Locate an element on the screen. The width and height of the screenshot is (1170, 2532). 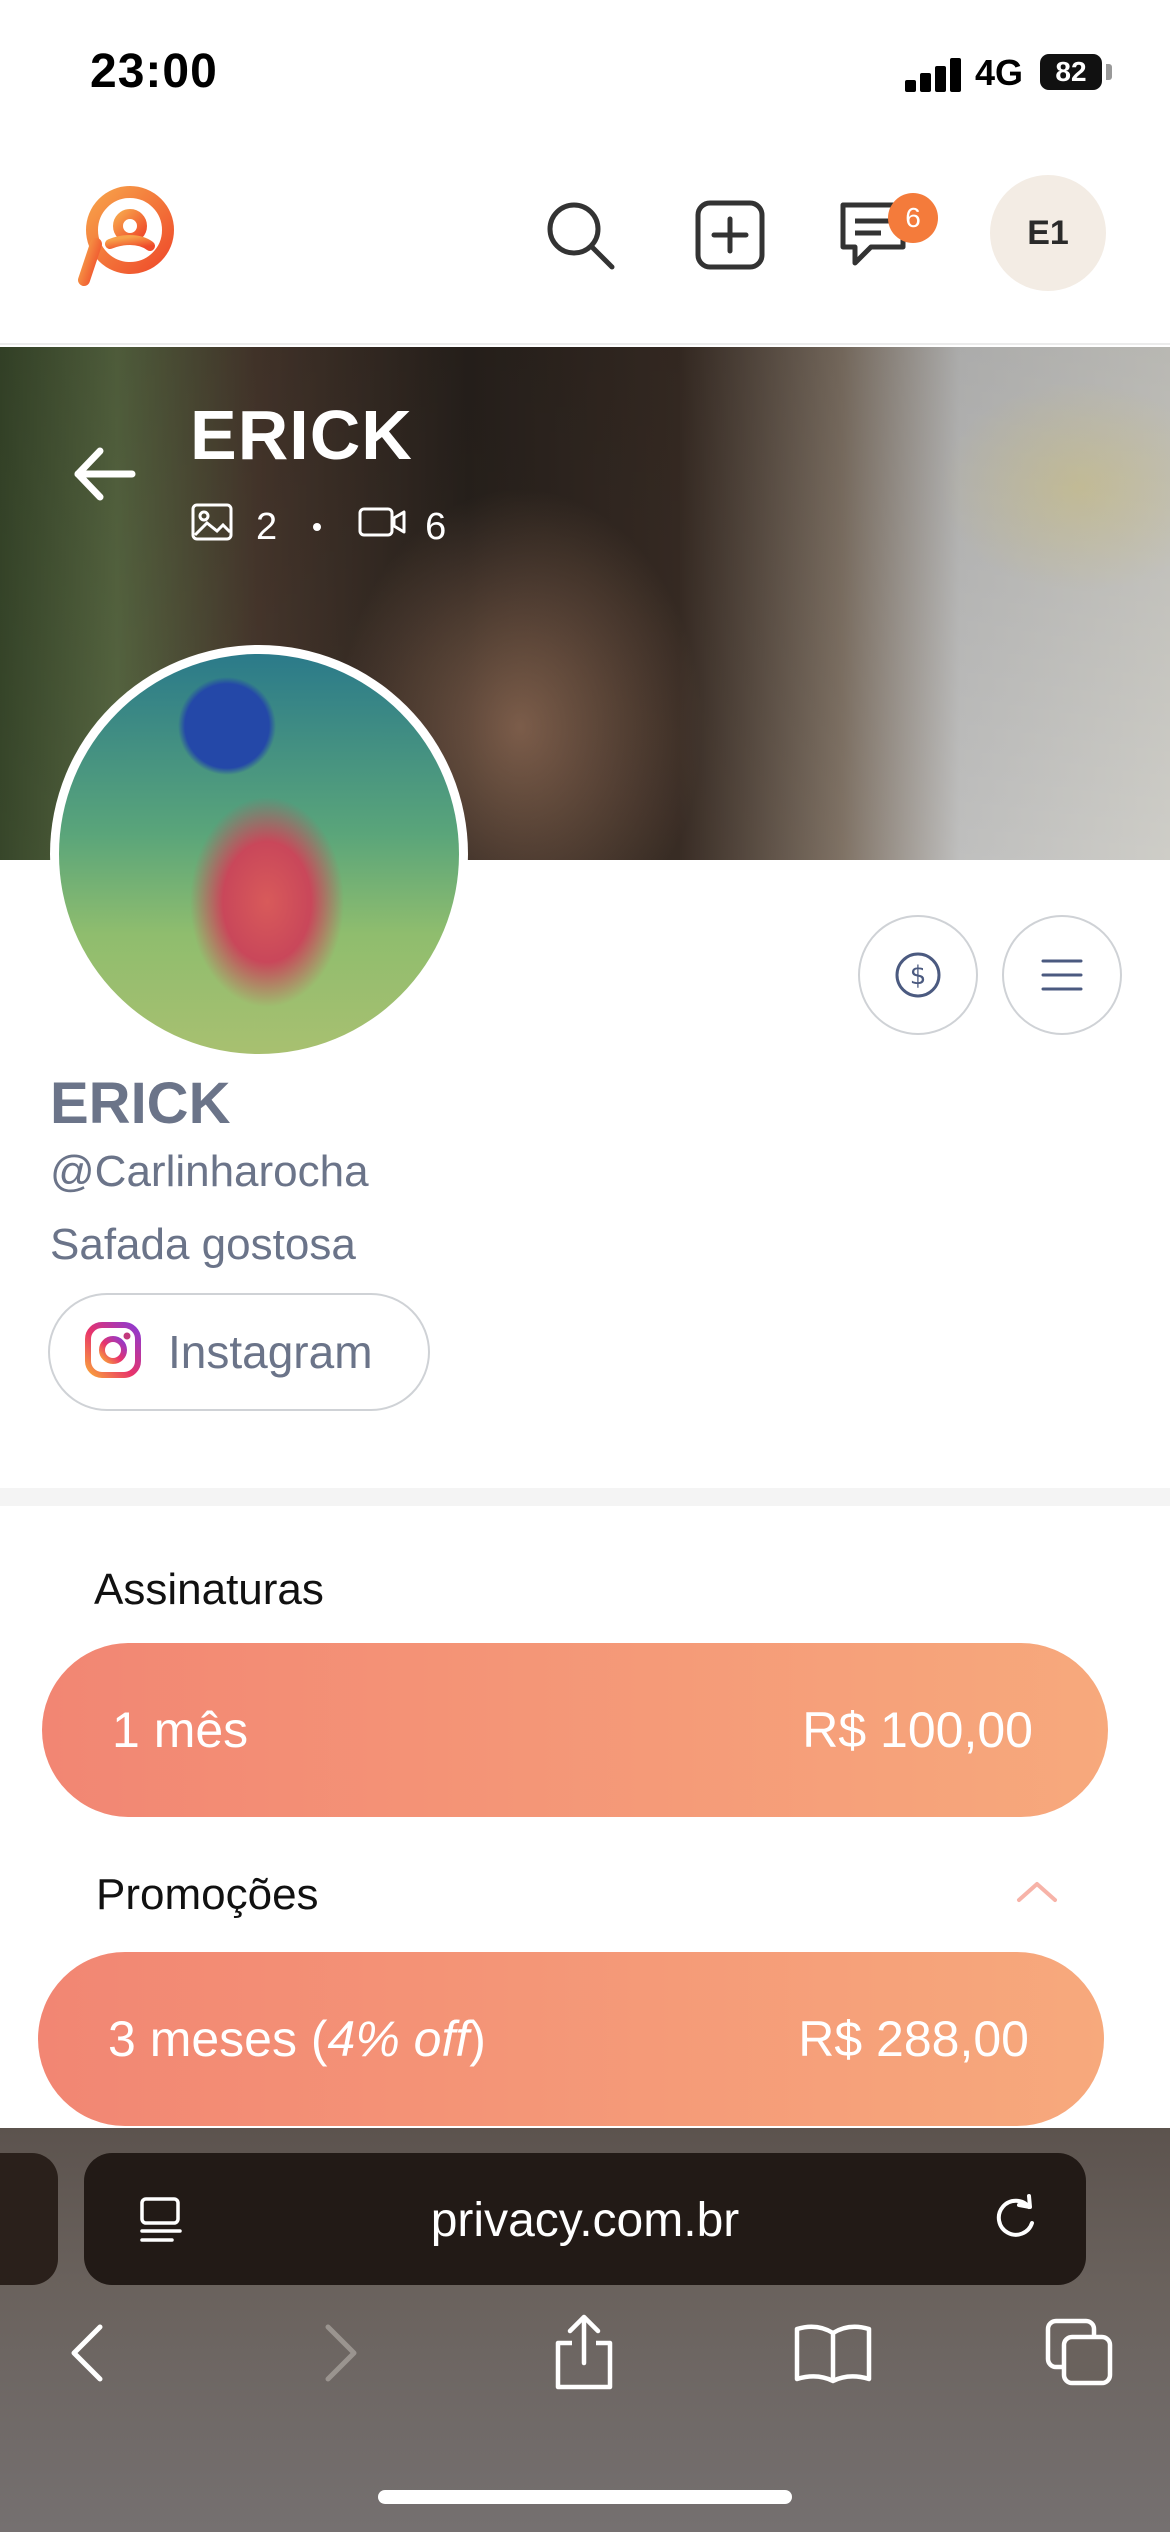
dollar-icon: $ is located at coordinates (918, 975).